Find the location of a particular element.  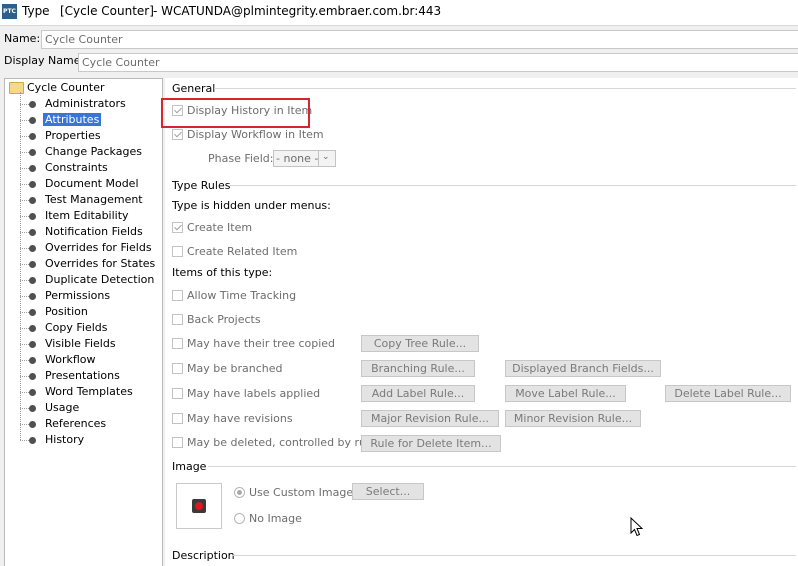

display-workflow-checkbox: Display Workflow in Item is located at coordinates (248, 135).